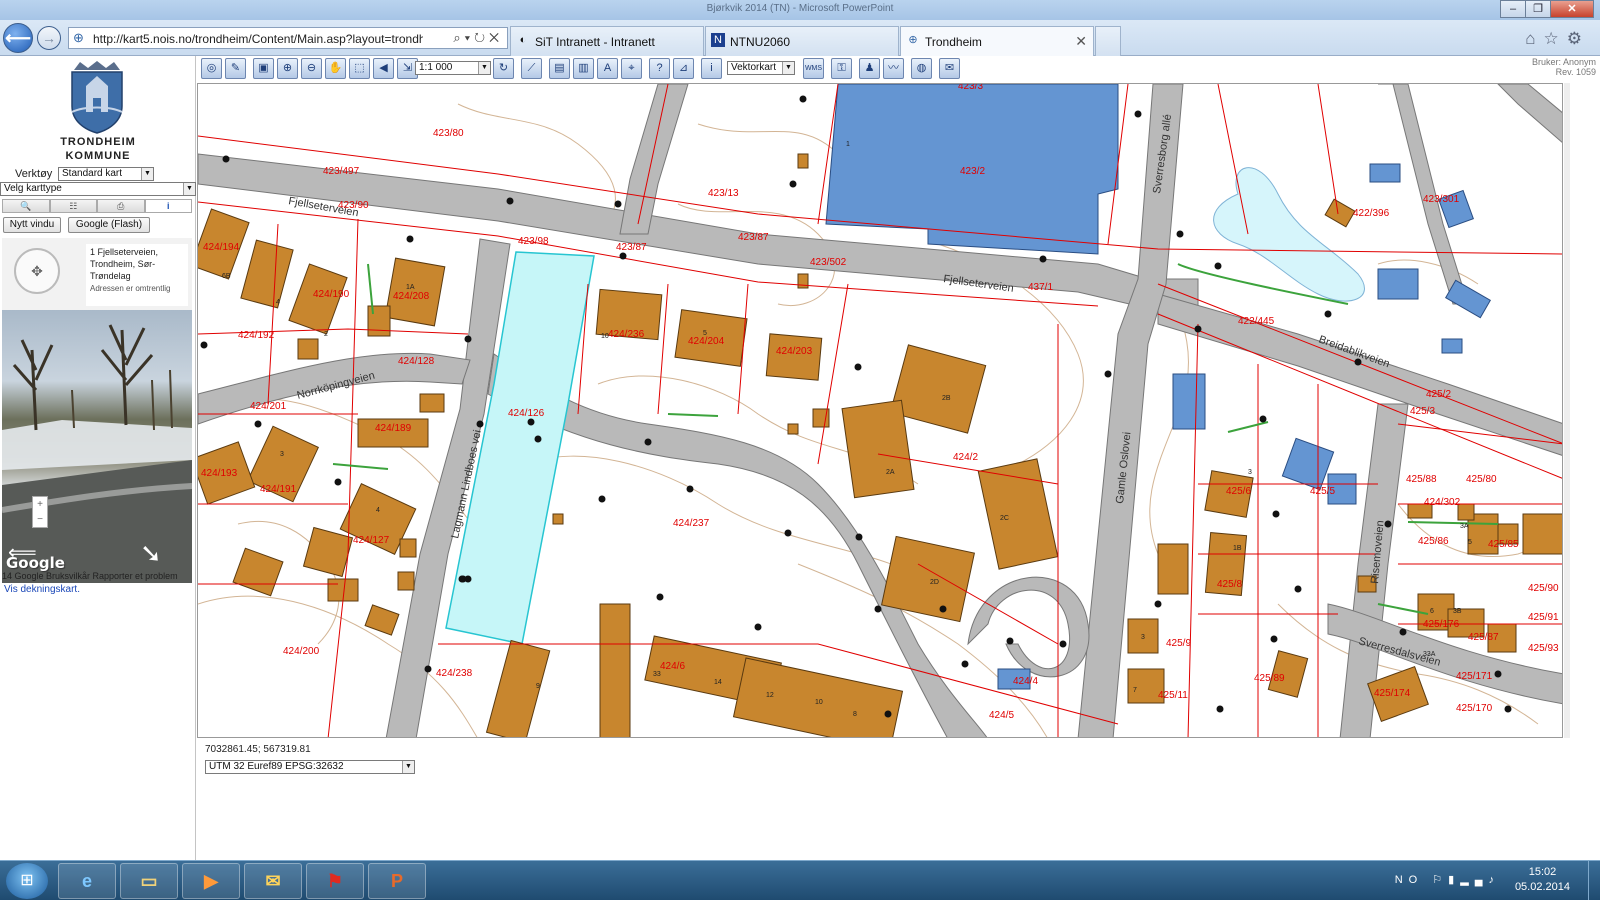  Describe the element at coordinates (87, 881) in the screenshot. I see `internet-explorer-taskbar-icon: e` at that location.